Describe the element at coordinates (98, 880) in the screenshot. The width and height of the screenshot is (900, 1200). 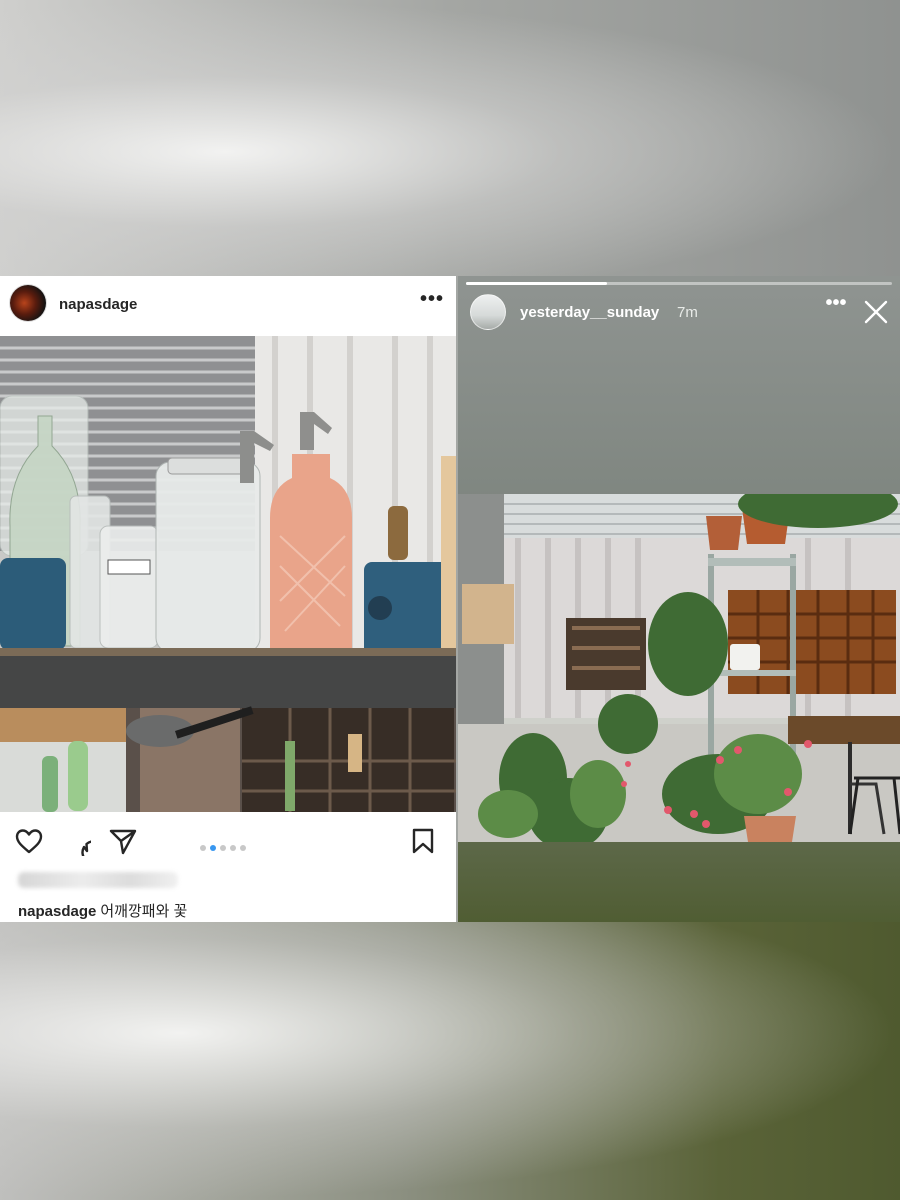
I see `blurred-likes-text` at that location.